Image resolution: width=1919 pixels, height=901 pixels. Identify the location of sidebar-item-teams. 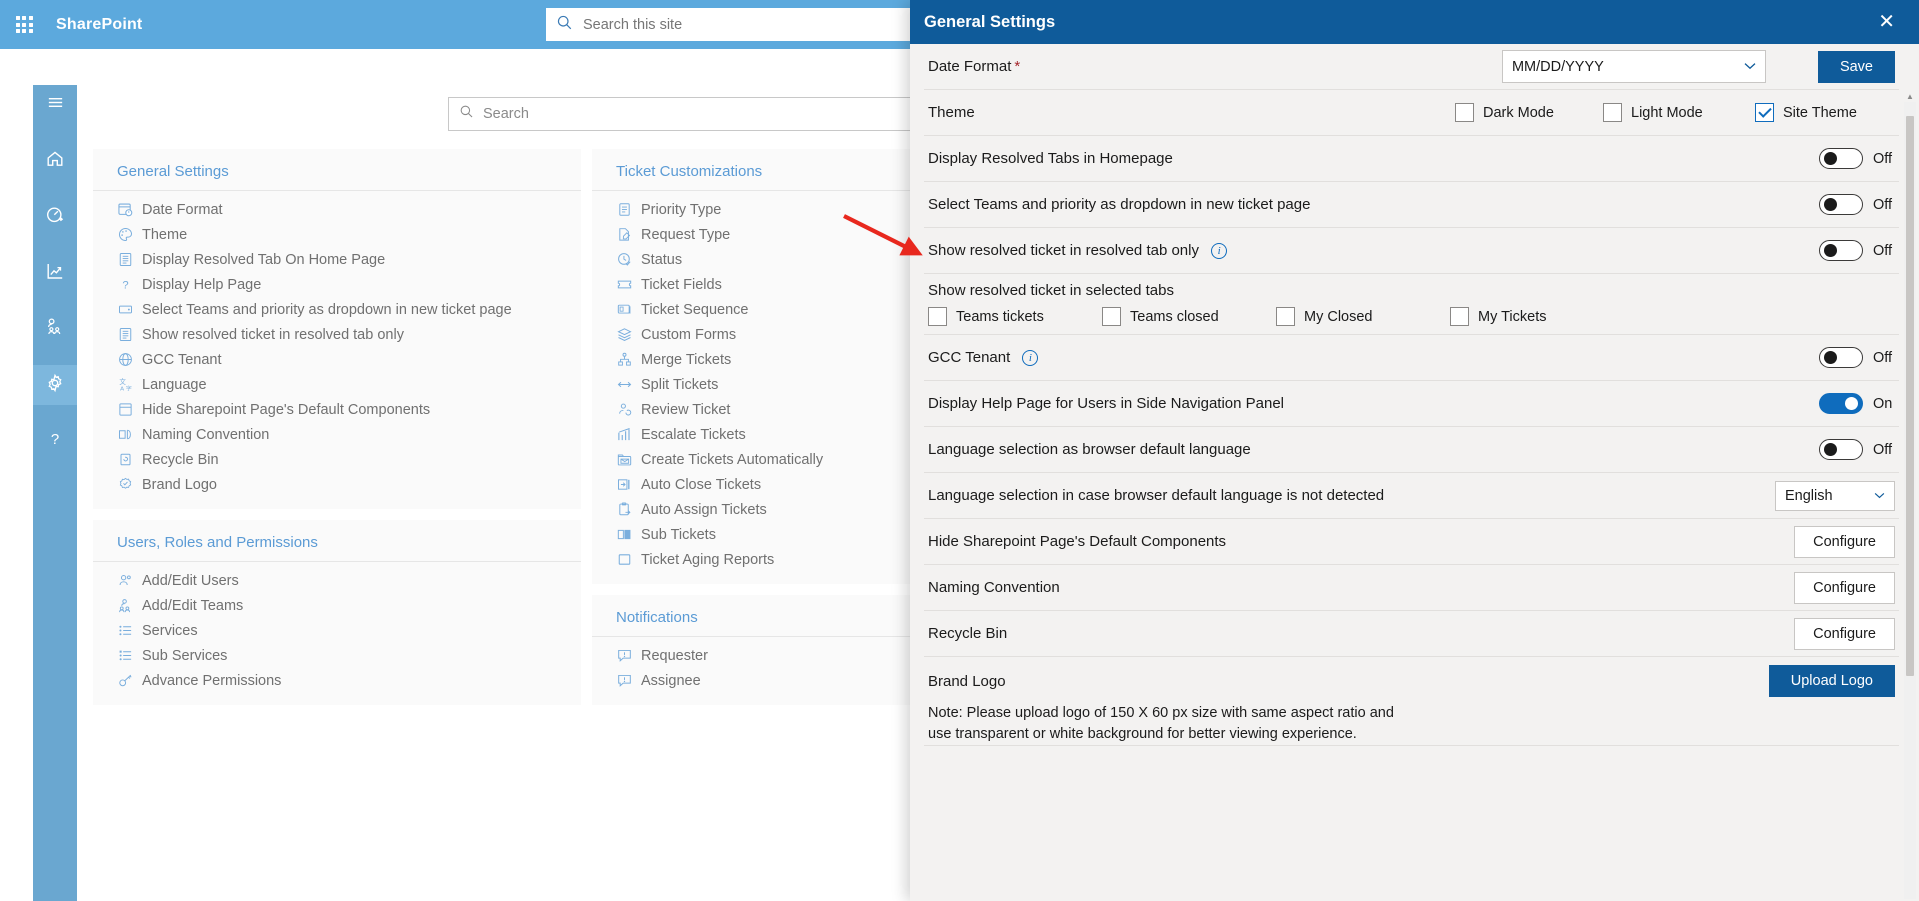
(55, 329).